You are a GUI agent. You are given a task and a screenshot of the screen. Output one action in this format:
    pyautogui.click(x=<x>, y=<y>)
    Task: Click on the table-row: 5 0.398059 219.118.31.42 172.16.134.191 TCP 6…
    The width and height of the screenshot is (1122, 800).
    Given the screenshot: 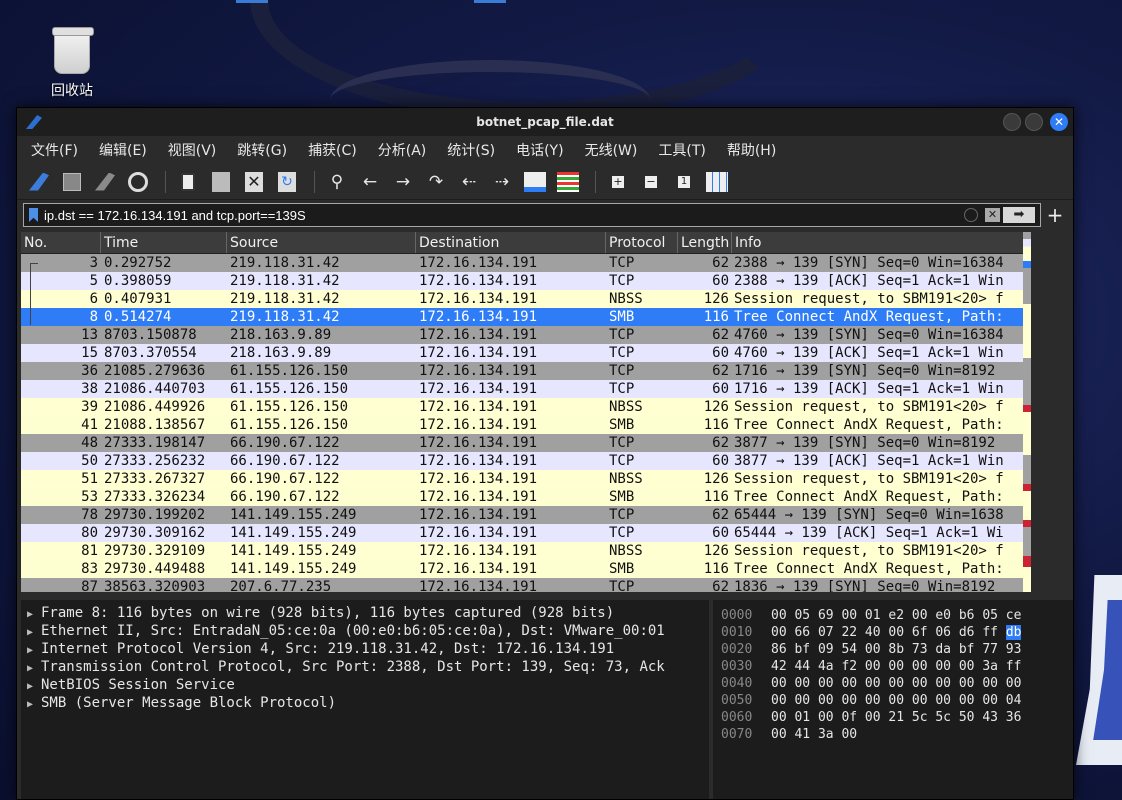 What is the action you would take?
    pyautogui.click(x=526, y=281)
    